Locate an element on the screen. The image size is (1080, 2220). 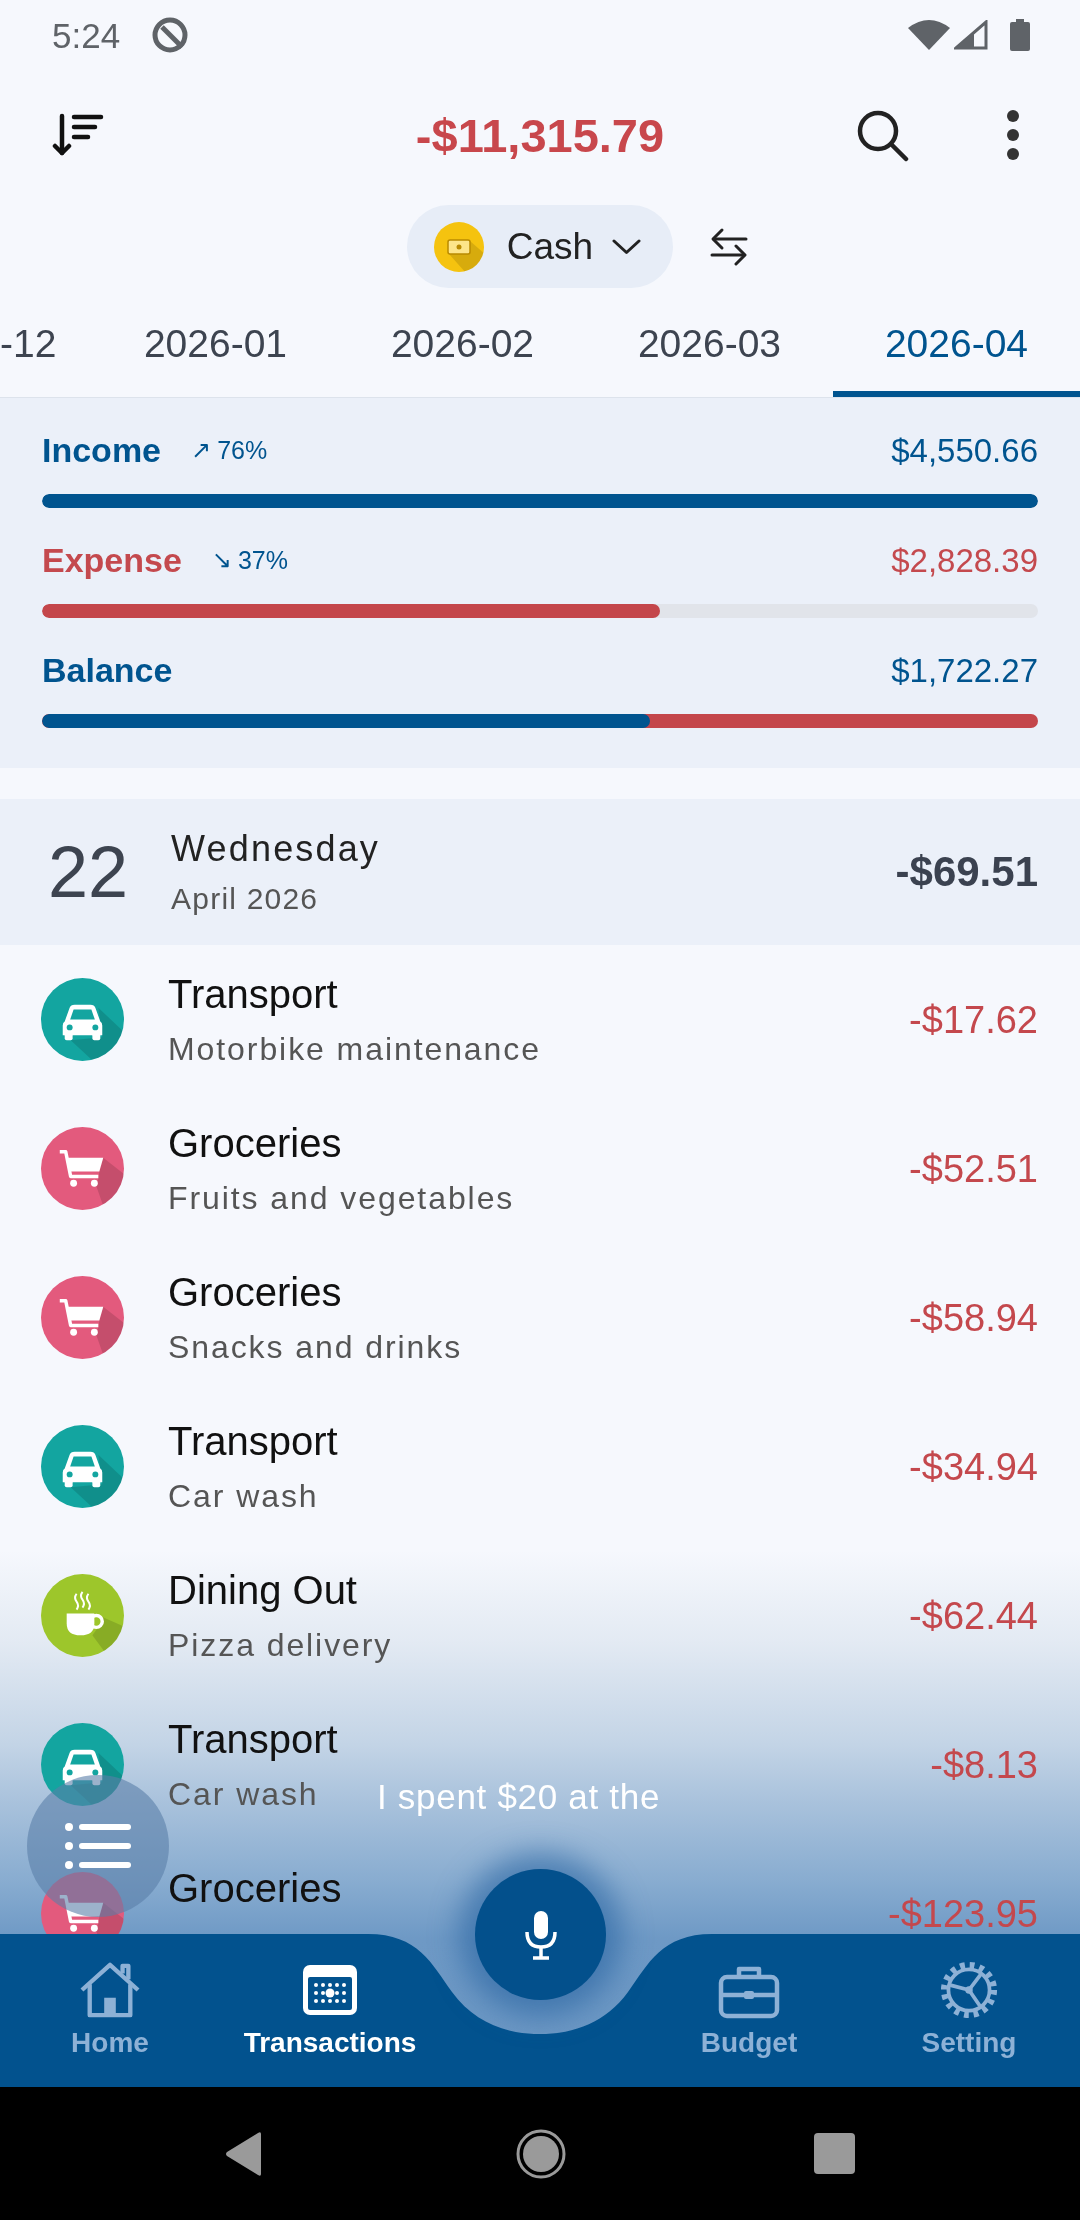
month-tab: 2026-02 is located at coordinates (462, 348).